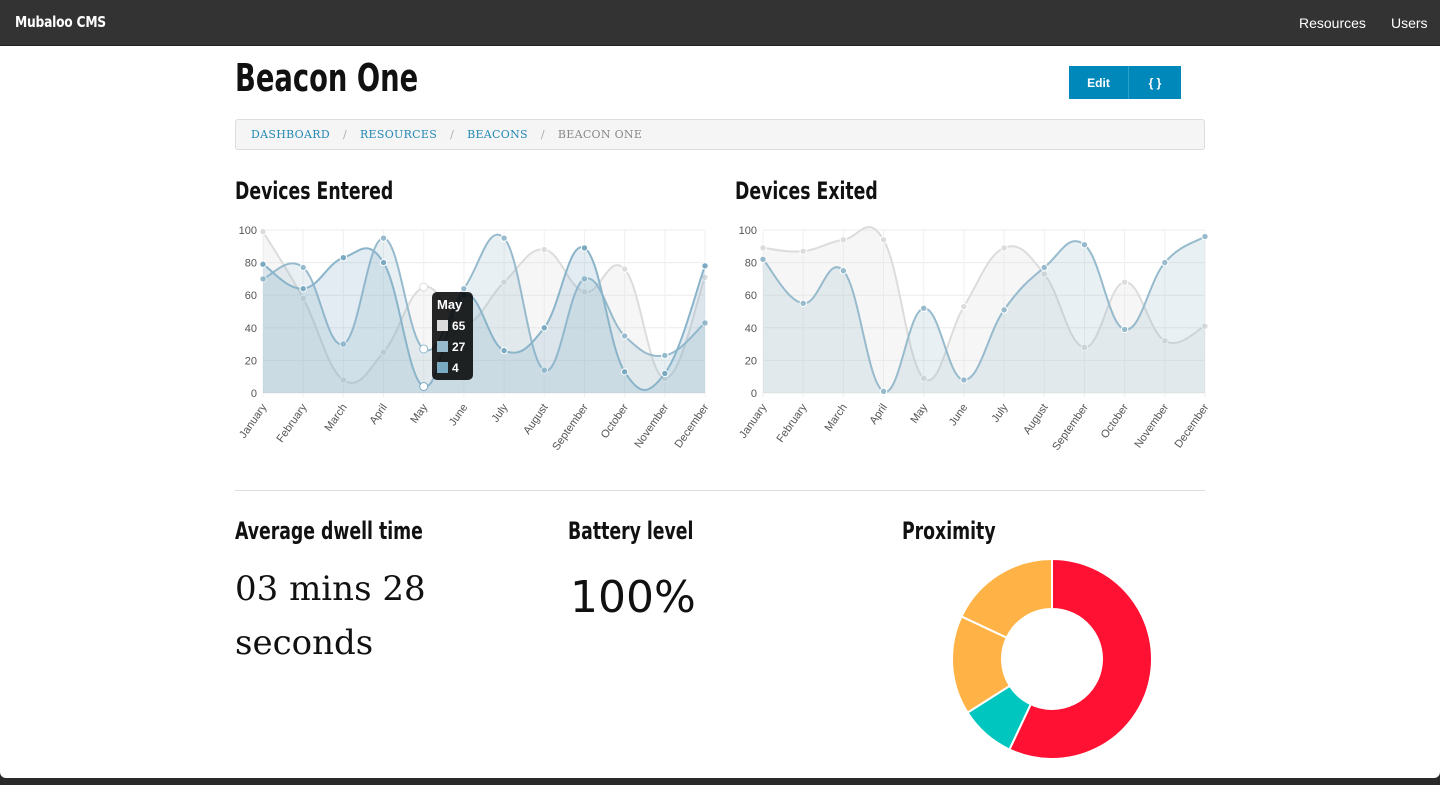 The image size is (1440, 785). I want to click on tooltip-value: 4, so click(455, 367).